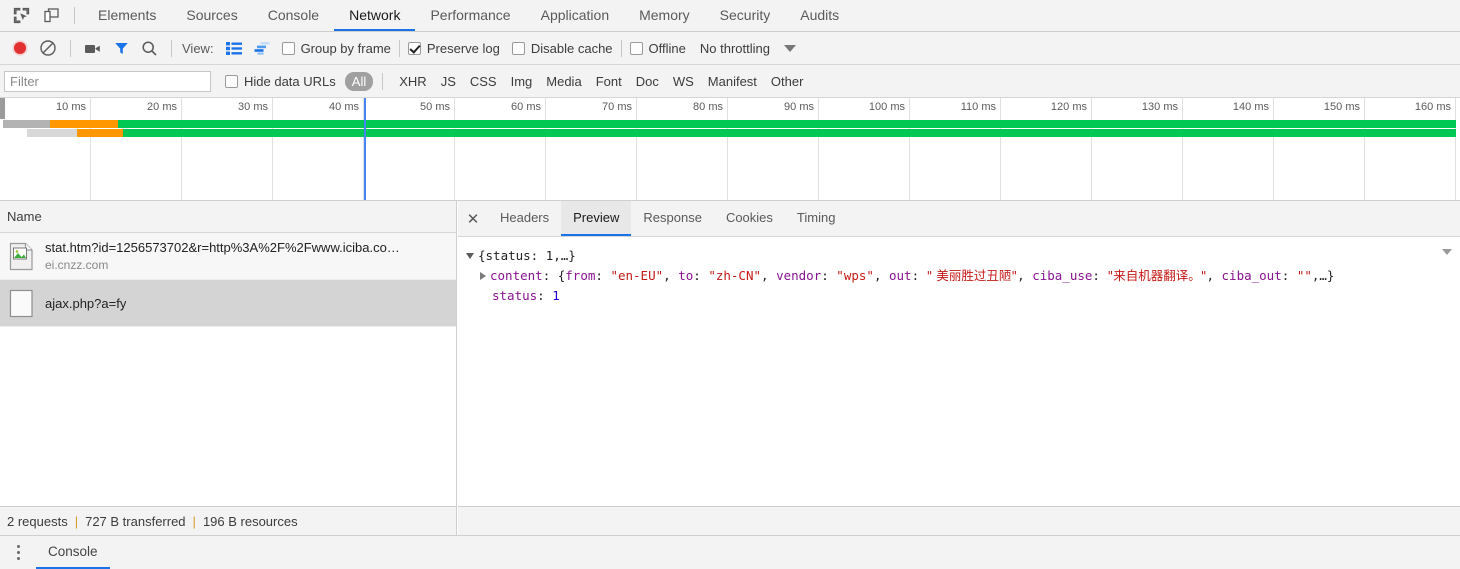  What do you see at coordinates (383, 81) in the screenshot?
I see `filter-divider` at bounding box center [383, 81].